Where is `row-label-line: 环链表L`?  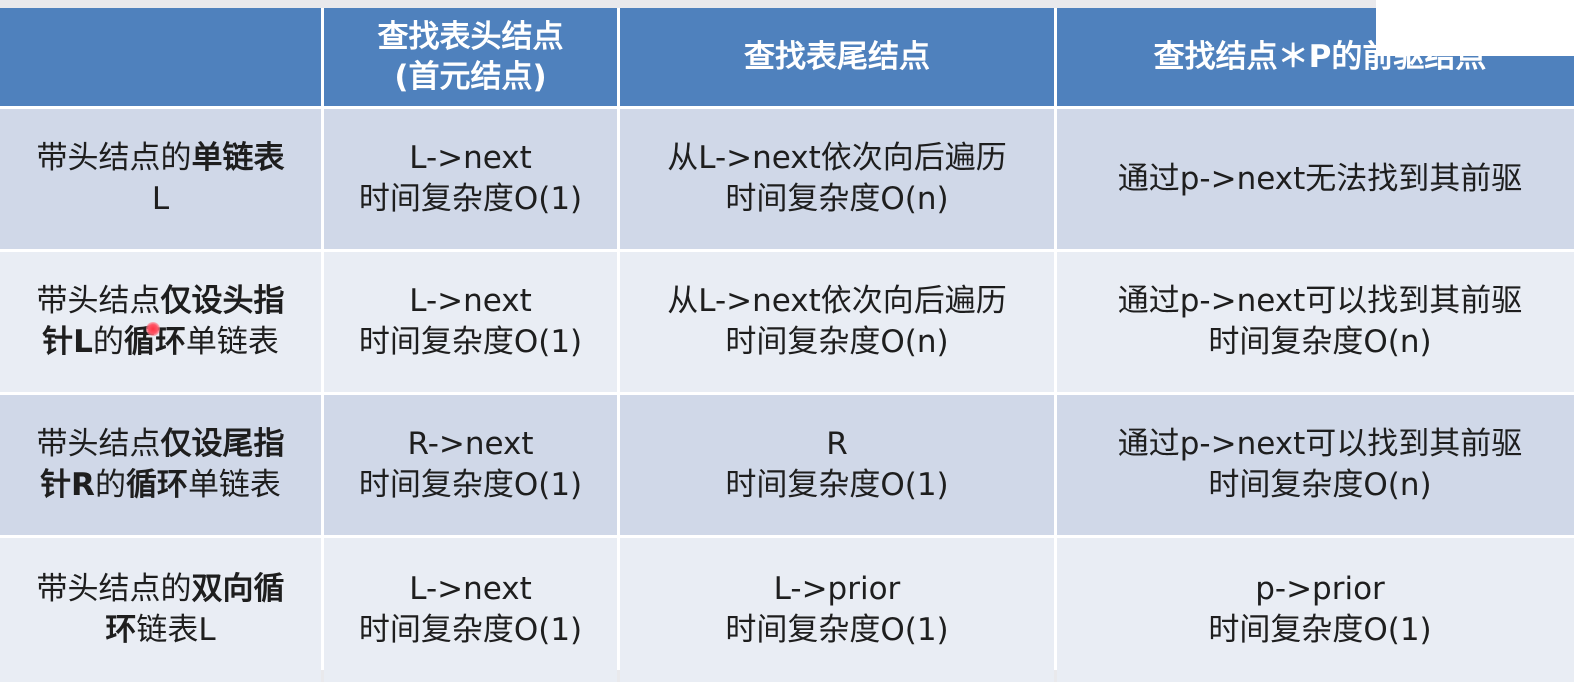 row-label-line: 环链表L is located at coordinates (160, 630).